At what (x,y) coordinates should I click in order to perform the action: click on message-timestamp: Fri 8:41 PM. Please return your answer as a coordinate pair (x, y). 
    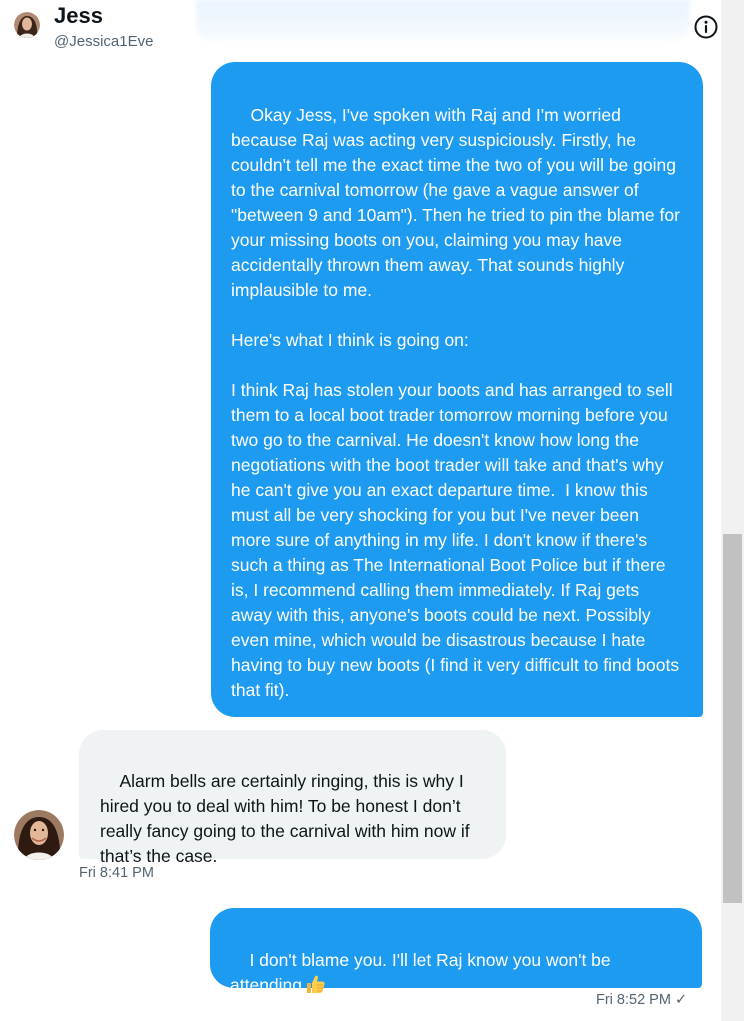
    Looking at the image, I should click on (116, 873).